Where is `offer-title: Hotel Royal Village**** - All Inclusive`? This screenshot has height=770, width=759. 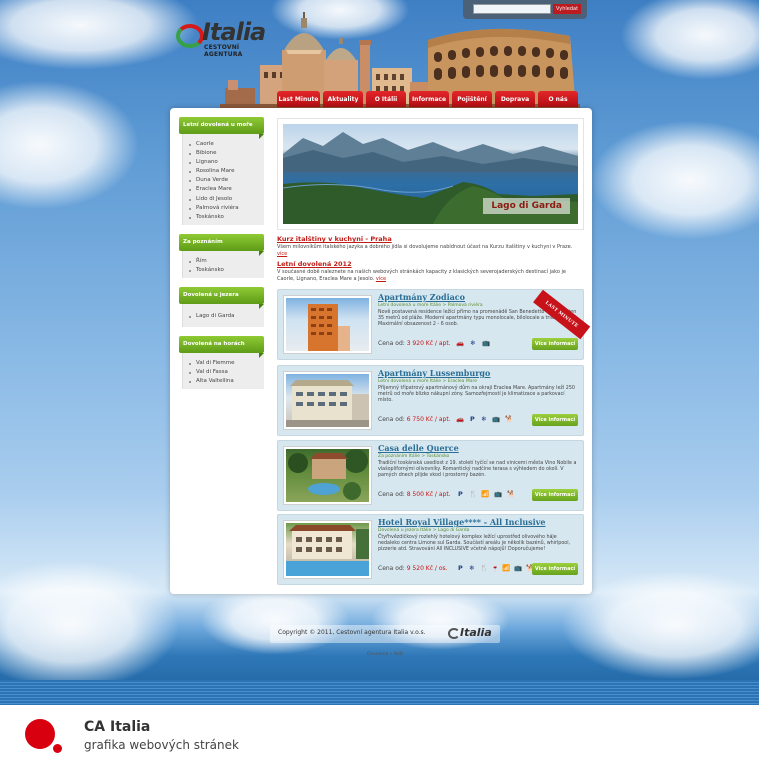 offer-title: Hotel Royal Village**** - All Inclusive is located at coordinates (461, 522).